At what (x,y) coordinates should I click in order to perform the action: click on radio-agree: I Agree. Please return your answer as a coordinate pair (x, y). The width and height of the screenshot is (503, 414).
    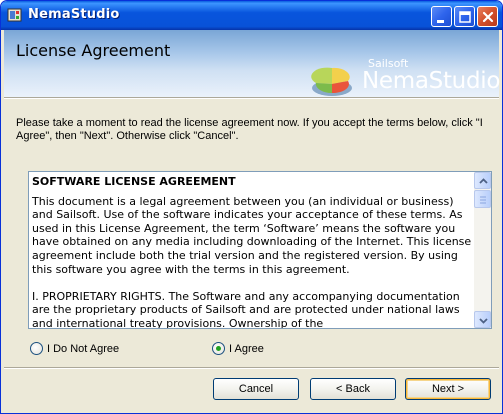
    Looking at the image, I should click on (238, 348).